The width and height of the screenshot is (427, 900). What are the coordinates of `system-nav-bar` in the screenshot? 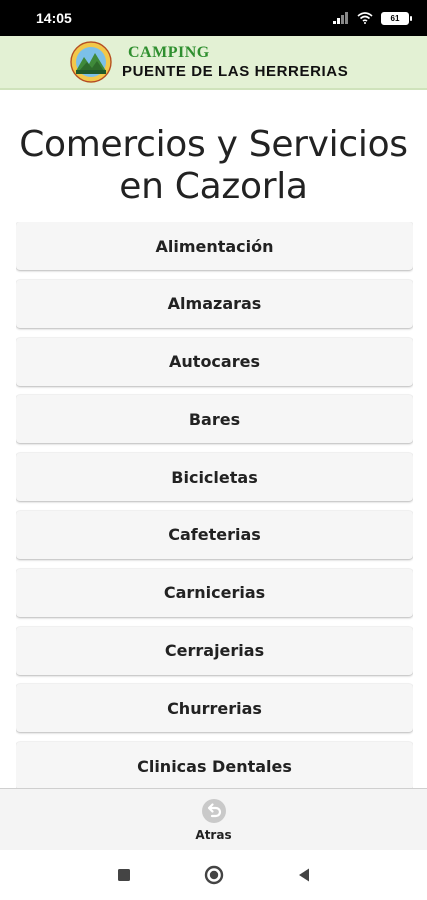 It's located at (213, 875).